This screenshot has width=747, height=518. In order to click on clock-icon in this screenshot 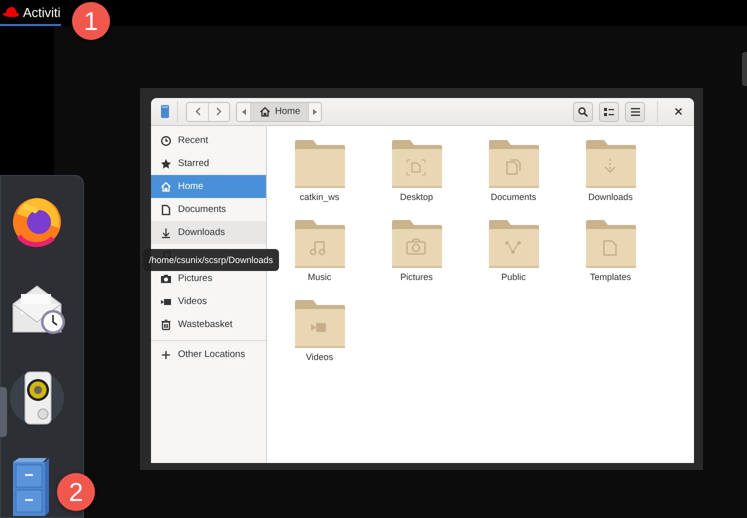, I will do `click(166, 140)`.